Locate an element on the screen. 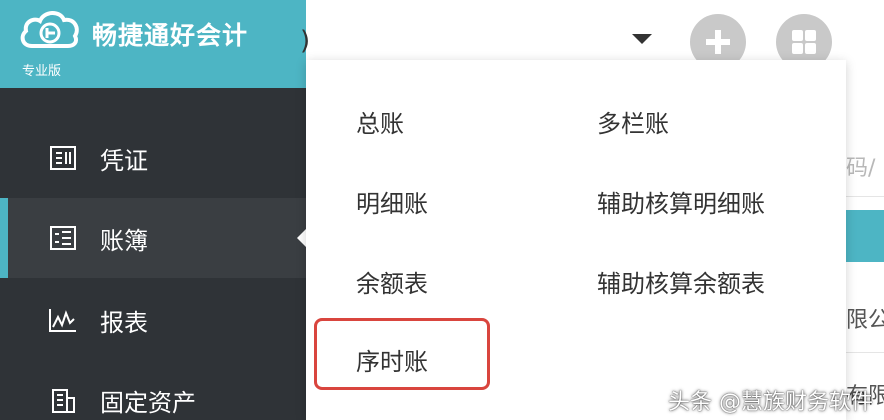 The height and width of the screenshot is (420, 884). sidebar-item-reports: 报表 is located at coordinates (153, 320).